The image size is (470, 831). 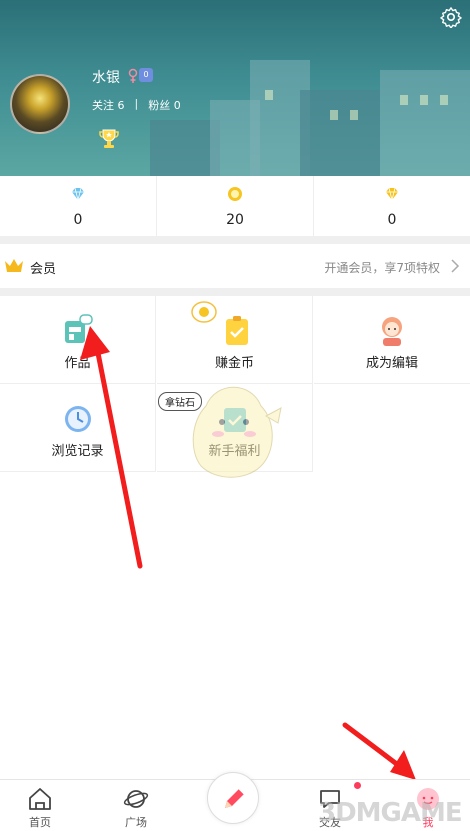 What do you see at coordinates (235, 194) in the screenshot?
I see `coin-icon` at bounding box center [235, 194].